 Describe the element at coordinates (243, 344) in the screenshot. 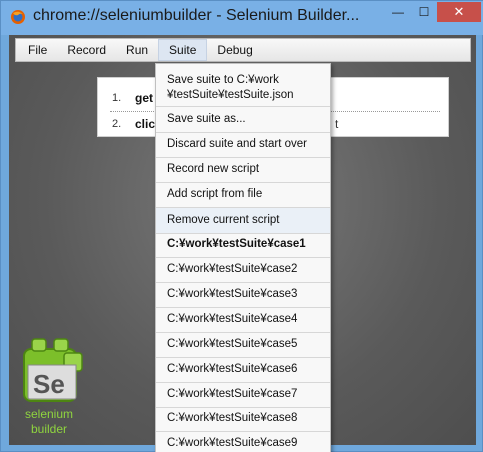

I see `suite-script-item: C:¥work¥testSuite¥case5` at that location.